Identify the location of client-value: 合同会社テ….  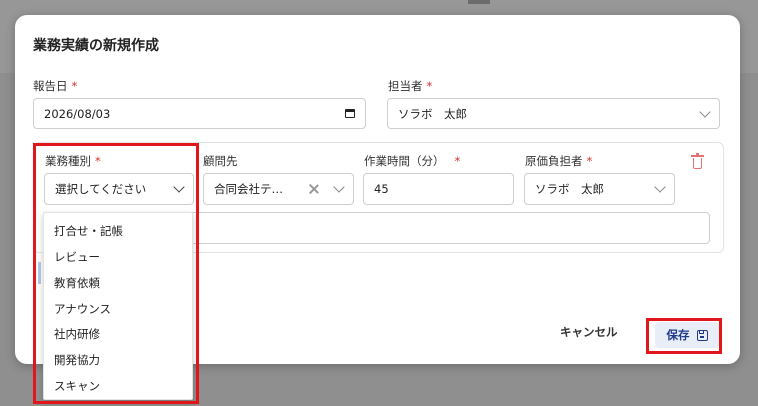
(248, 189).